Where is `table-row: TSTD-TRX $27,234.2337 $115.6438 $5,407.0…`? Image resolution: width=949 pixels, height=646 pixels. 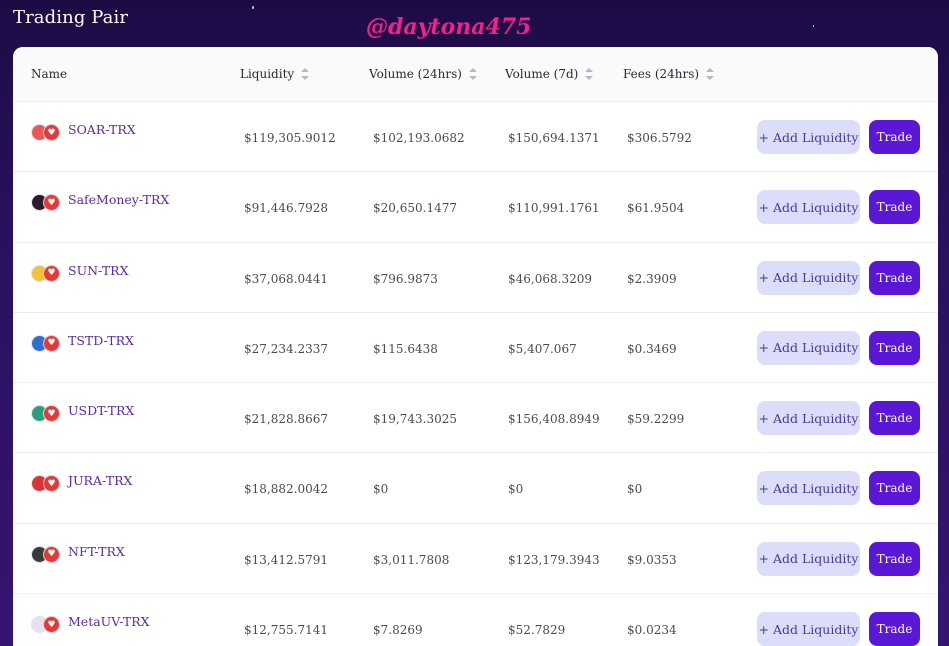
table-row: TSTD-TRX $27,234.2337 $115.6438 $5,407.0… is located at coordinates (475, 348).